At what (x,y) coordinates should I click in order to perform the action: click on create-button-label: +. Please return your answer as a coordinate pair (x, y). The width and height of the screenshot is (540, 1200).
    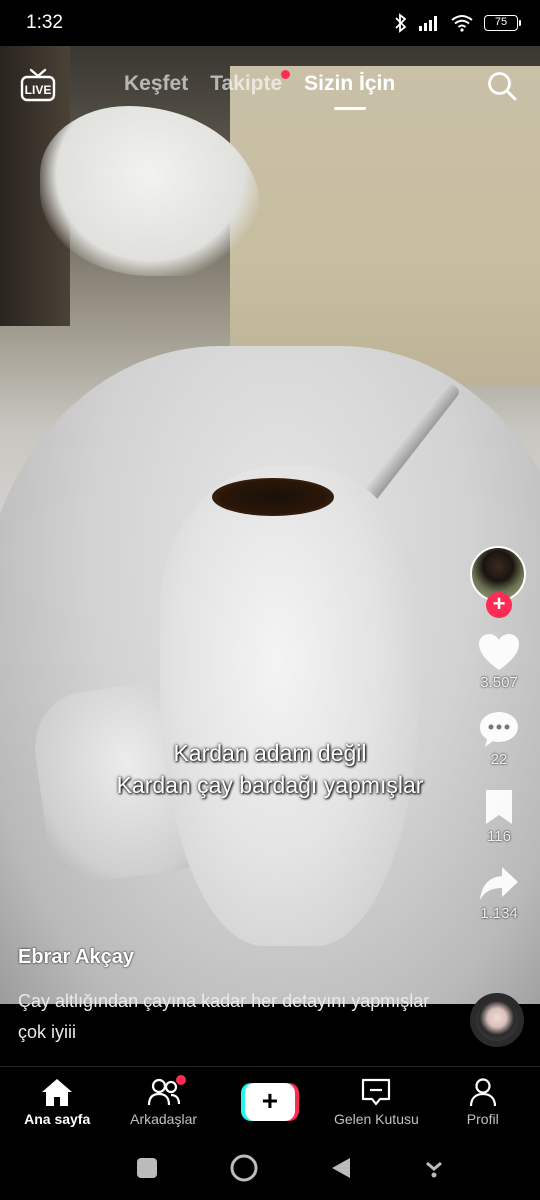
    Looking at the image, I should click on (269, 1101).